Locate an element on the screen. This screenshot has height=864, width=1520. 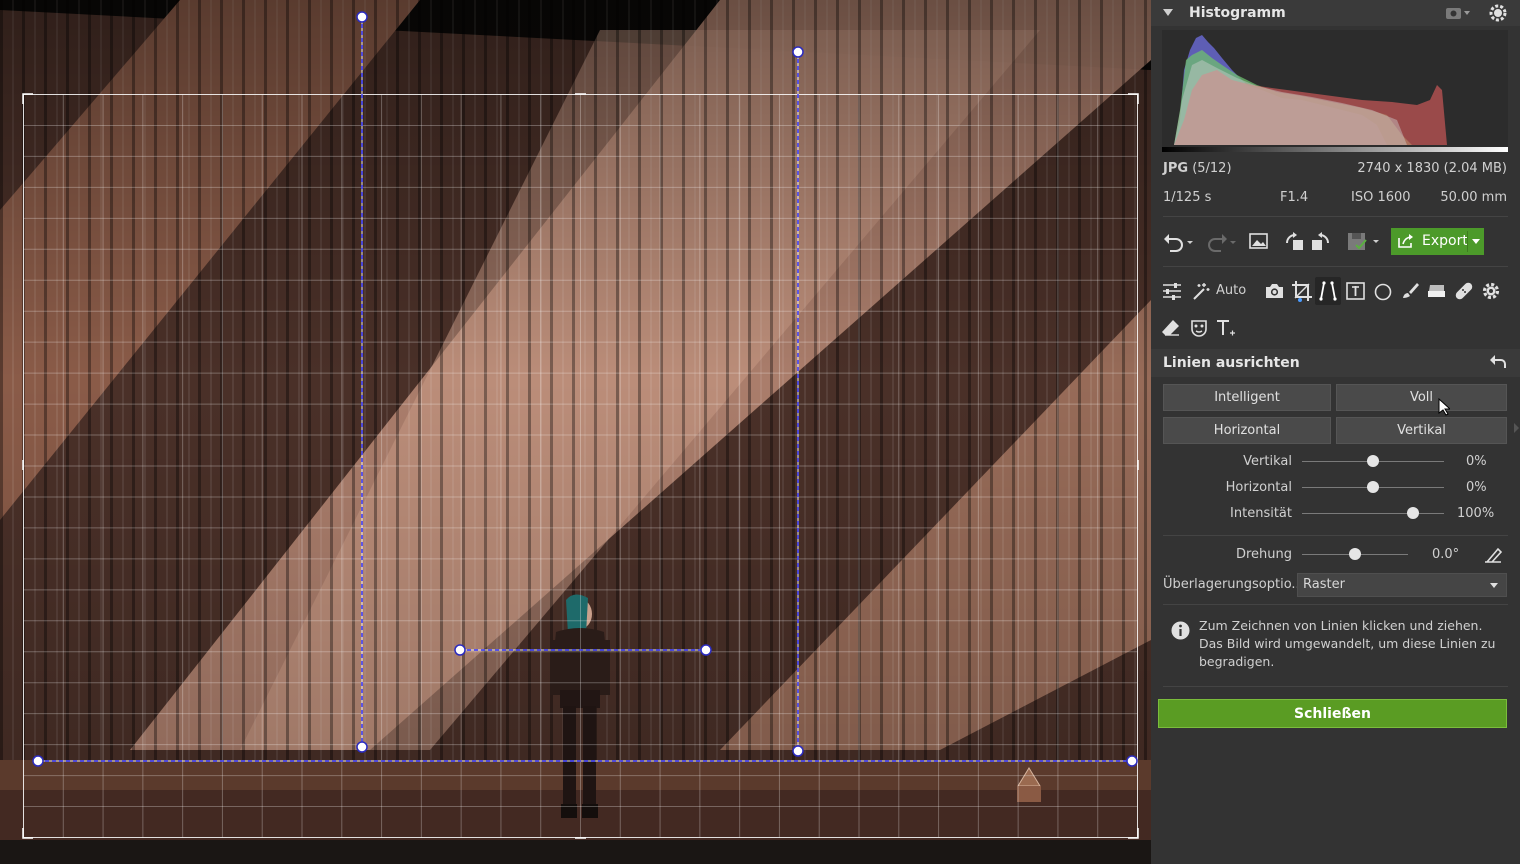
perspective-tool-active is located at coordinates (1328, 291).